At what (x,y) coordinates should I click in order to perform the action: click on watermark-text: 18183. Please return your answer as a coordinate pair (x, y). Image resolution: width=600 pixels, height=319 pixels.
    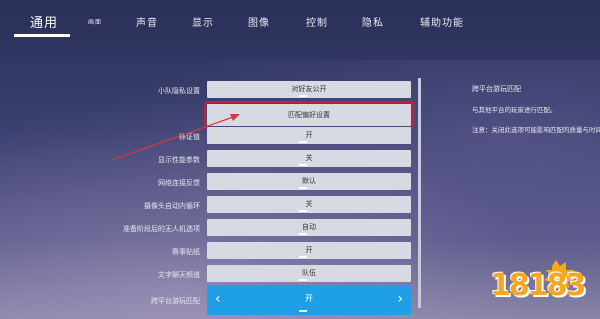
    Looking at the image, I should click on (538, 285).